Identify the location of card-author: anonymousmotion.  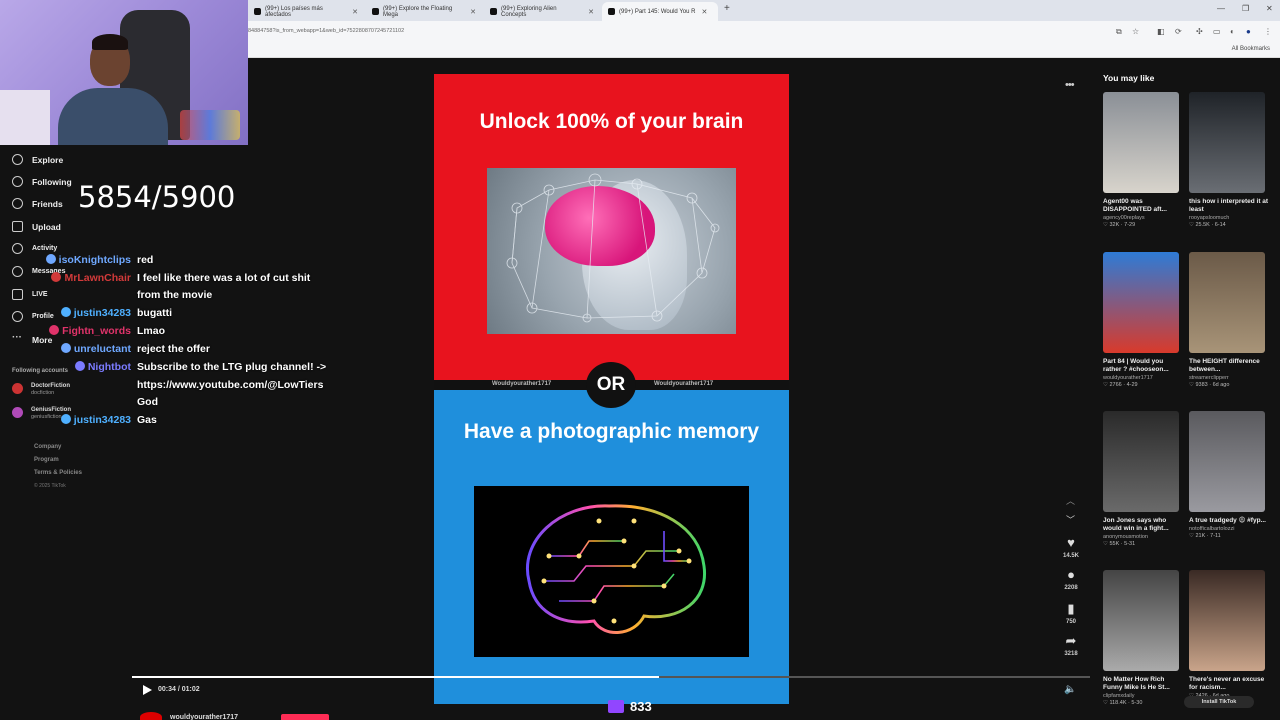
(1143, 537).